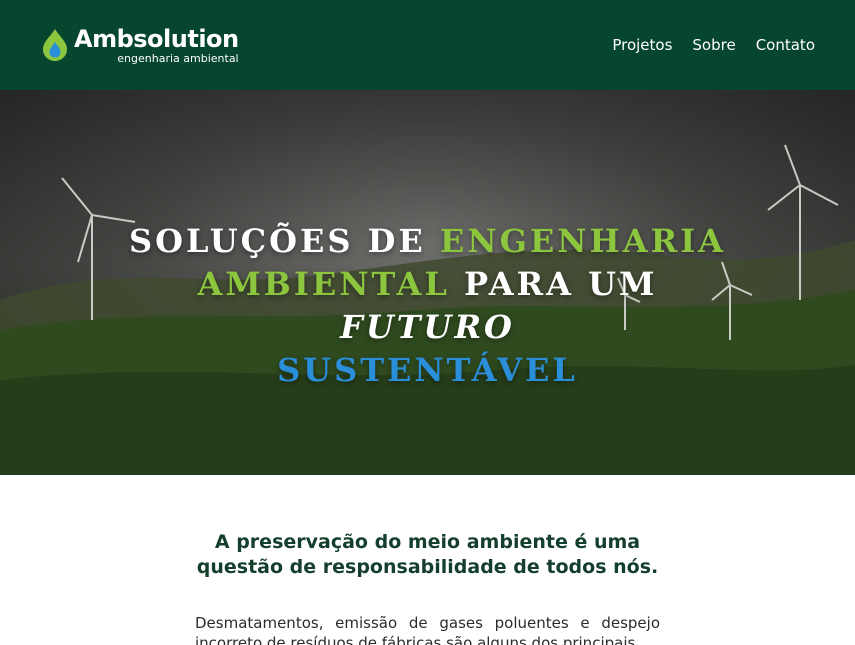 The width and height of the screenshot is (855, 645). Describe the element at coordinates (156, 38) in the screenshot. I see `logo-name: Ambsolution` at that location.